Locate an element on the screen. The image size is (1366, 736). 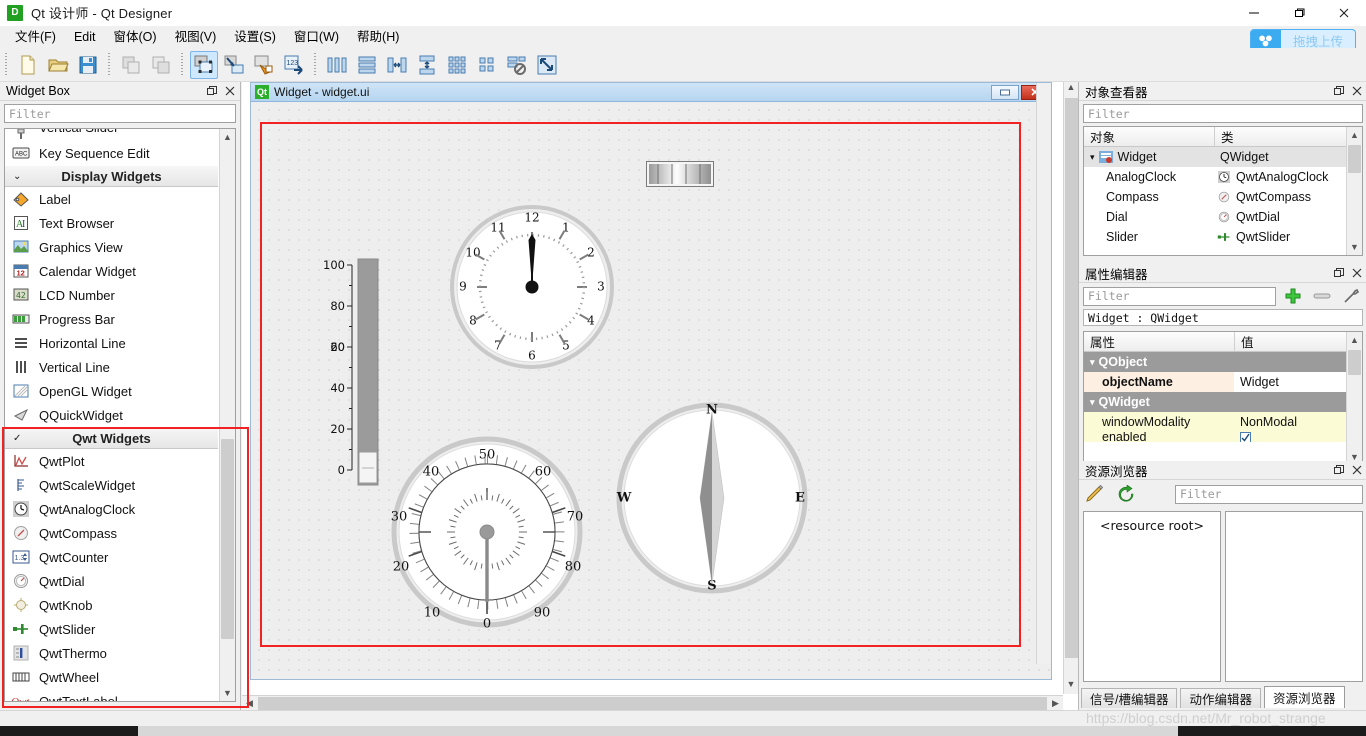
widget-box-filter-input: Filter is located at coordinates (120, 113).